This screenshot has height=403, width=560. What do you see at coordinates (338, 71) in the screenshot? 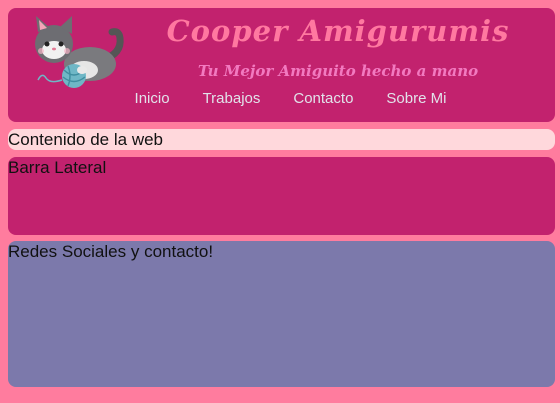
I see `site-tagline: Tu Mejor Amiguito hecho a mano` at bounding box center [338, 71].